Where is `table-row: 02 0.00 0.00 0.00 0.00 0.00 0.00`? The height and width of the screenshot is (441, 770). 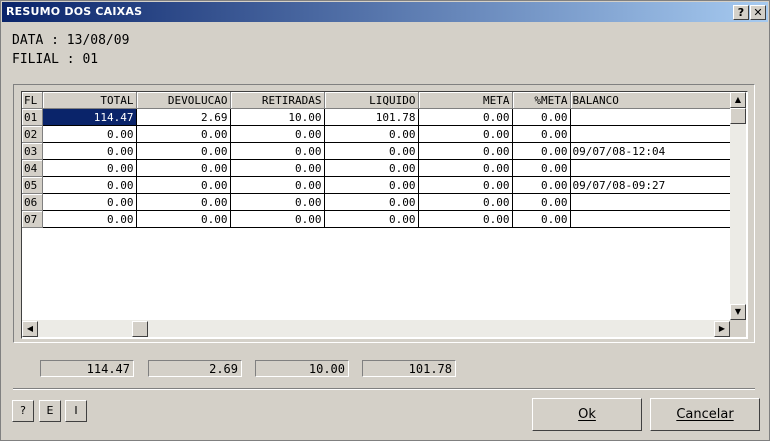 table-row: 02 0.00 0.00 0.00 0.00 0.00 0.00 is located at coordinates (376, 134).